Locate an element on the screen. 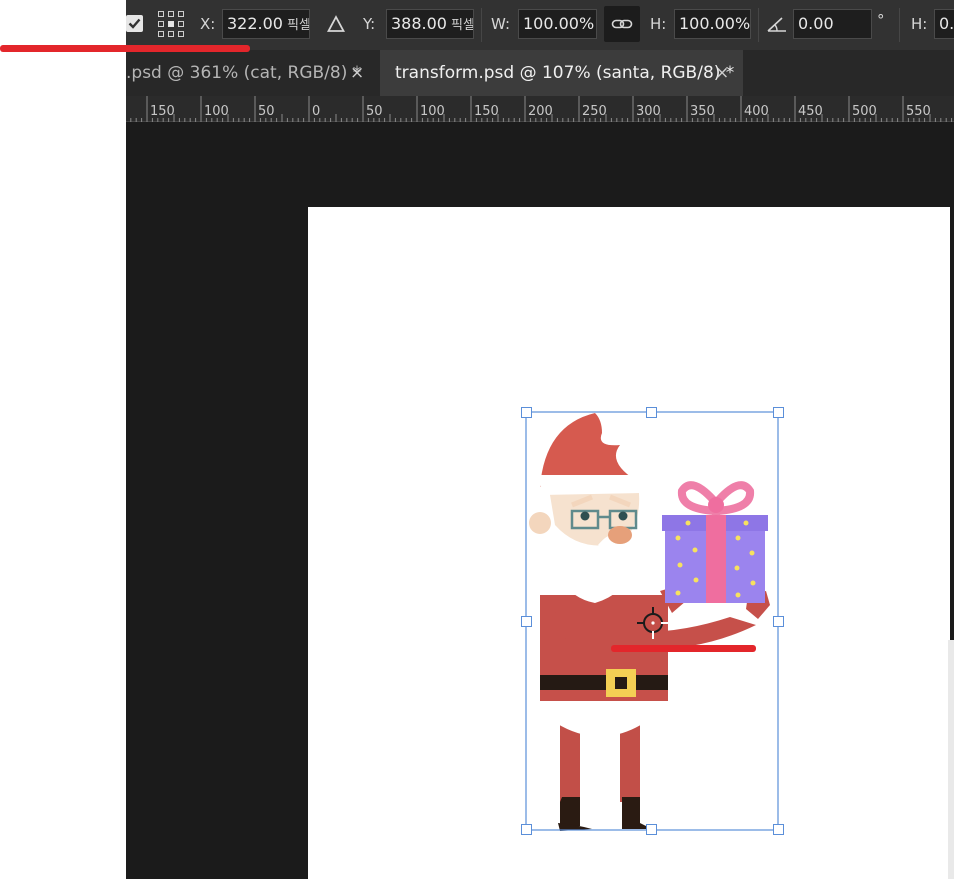 The width and height of the screenshot is (954, 879). crosshair-icon is located at coordinates (654, 624).